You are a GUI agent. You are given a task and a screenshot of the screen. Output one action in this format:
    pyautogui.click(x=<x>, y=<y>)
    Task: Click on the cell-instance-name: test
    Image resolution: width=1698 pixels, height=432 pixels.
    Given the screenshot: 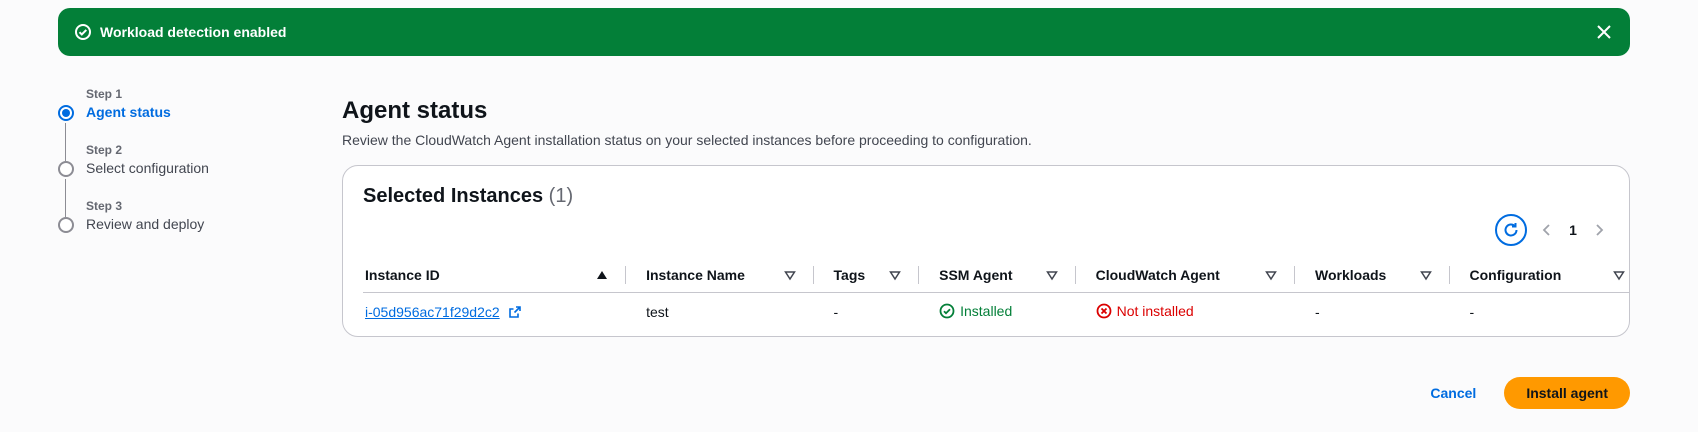 What is the action you would take?
    pyautogui.click(x=657, y=312)
    